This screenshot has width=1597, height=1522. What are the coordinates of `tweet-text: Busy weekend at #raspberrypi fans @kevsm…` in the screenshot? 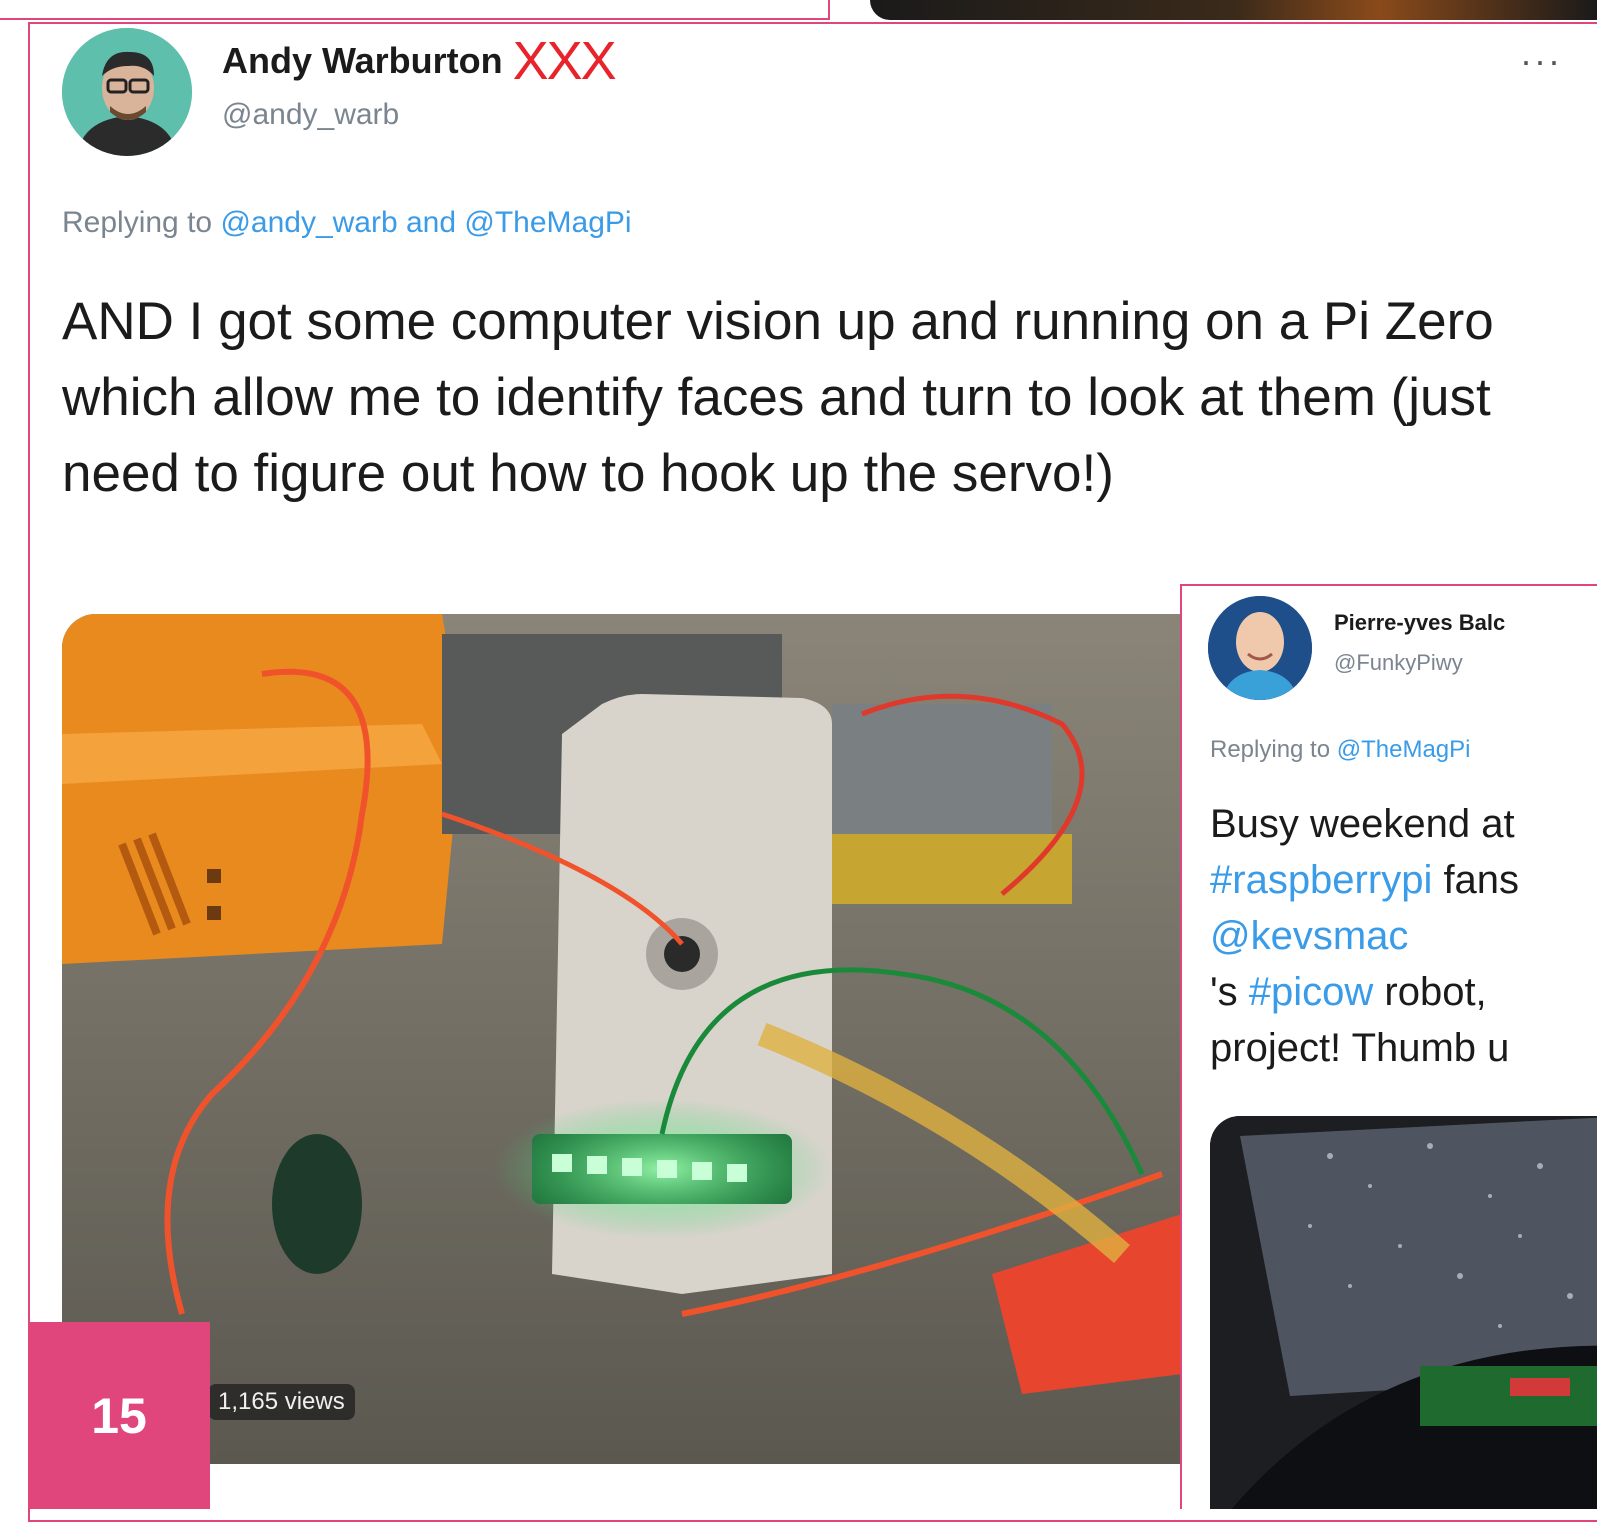 It's located at (1364, 936).